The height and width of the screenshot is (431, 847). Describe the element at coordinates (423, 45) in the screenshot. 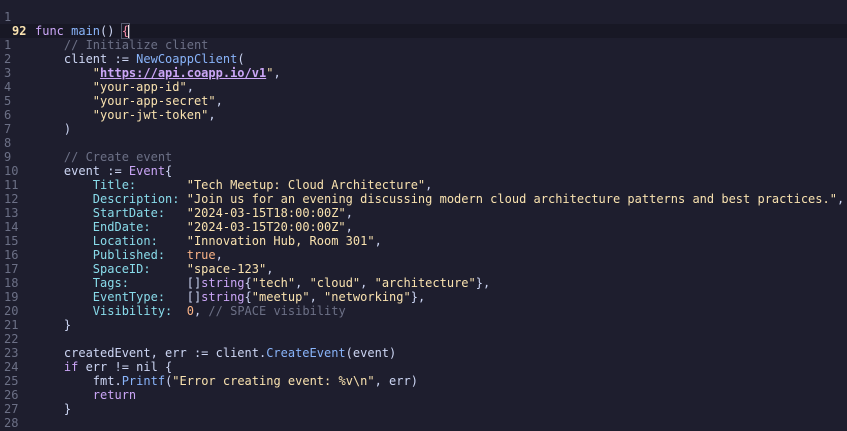

I see `code-line: 1 // Initialize client` at that location.